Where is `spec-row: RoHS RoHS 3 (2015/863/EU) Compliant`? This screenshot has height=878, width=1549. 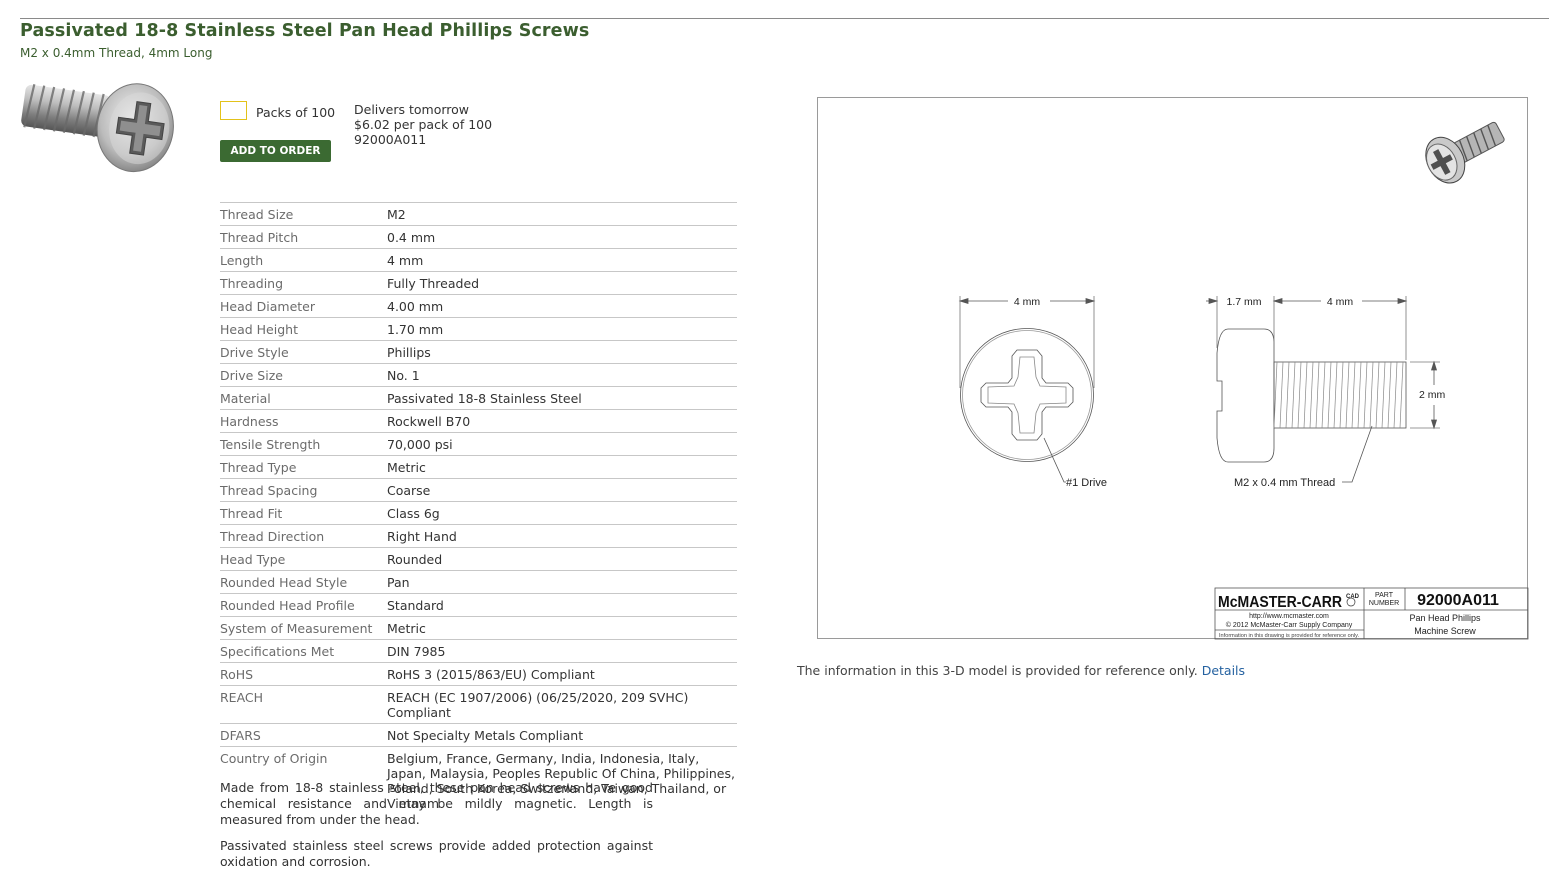 spec-row: RoHS RoHS 3 (2015/863/EU) Compliant is located at coordinates (478, 674).